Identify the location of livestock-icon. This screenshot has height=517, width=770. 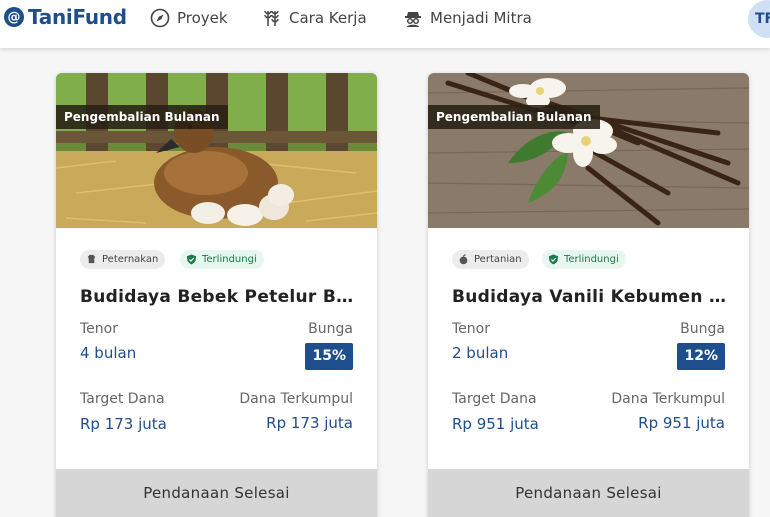
(91, 259).